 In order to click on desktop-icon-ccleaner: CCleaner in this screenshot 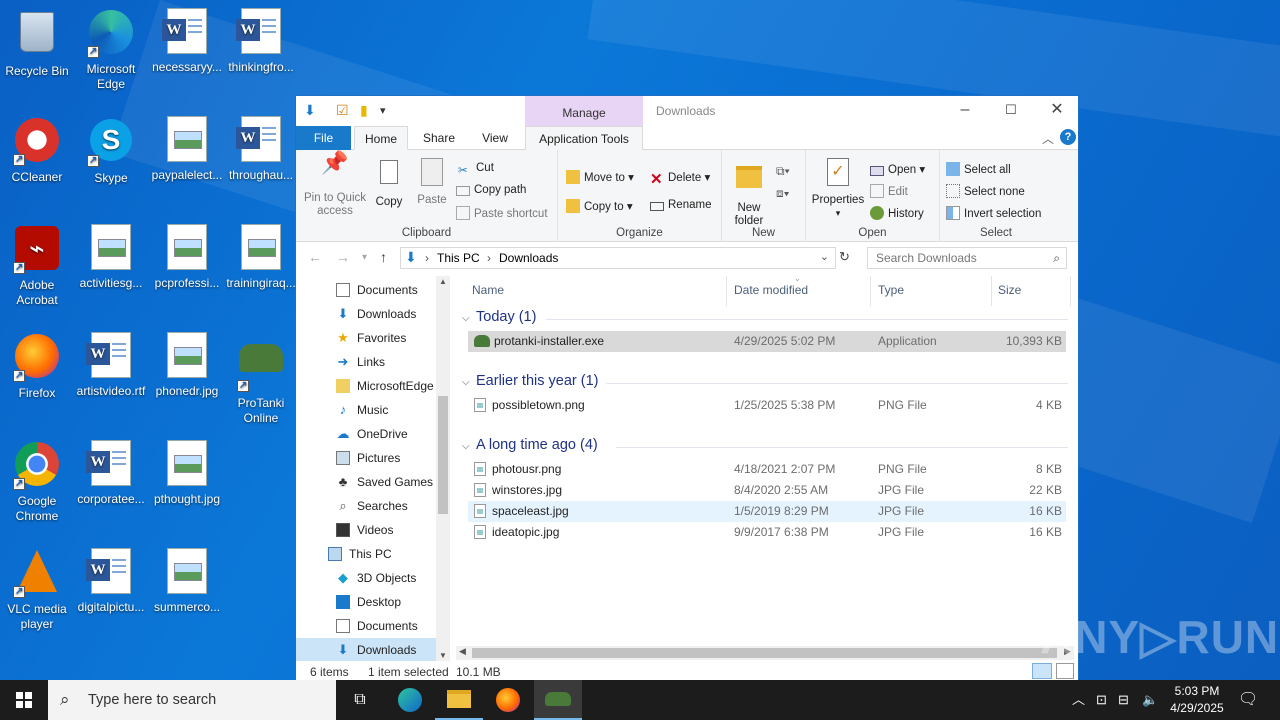, I will do `click(38, 150)`.